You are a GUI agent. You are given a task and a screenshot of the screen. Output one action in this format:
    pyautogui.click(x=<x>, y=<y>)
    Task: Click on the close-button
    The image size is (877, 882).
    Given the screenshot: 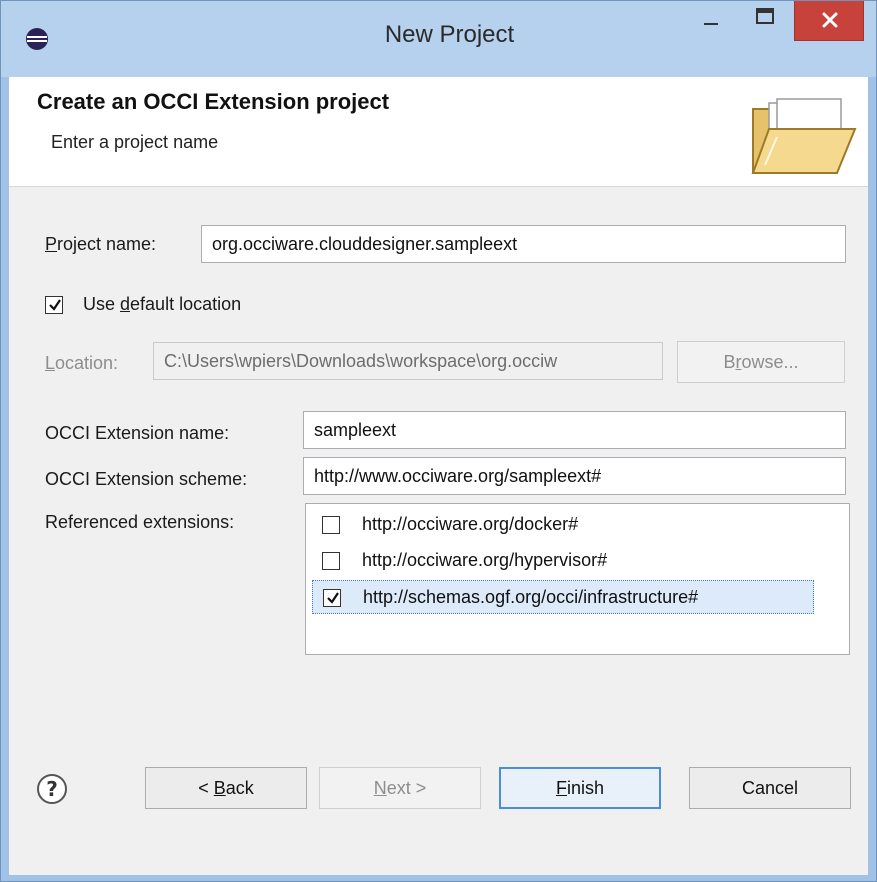 What is the action you would take?
    pyautogui.click(x=829, y=21)
    